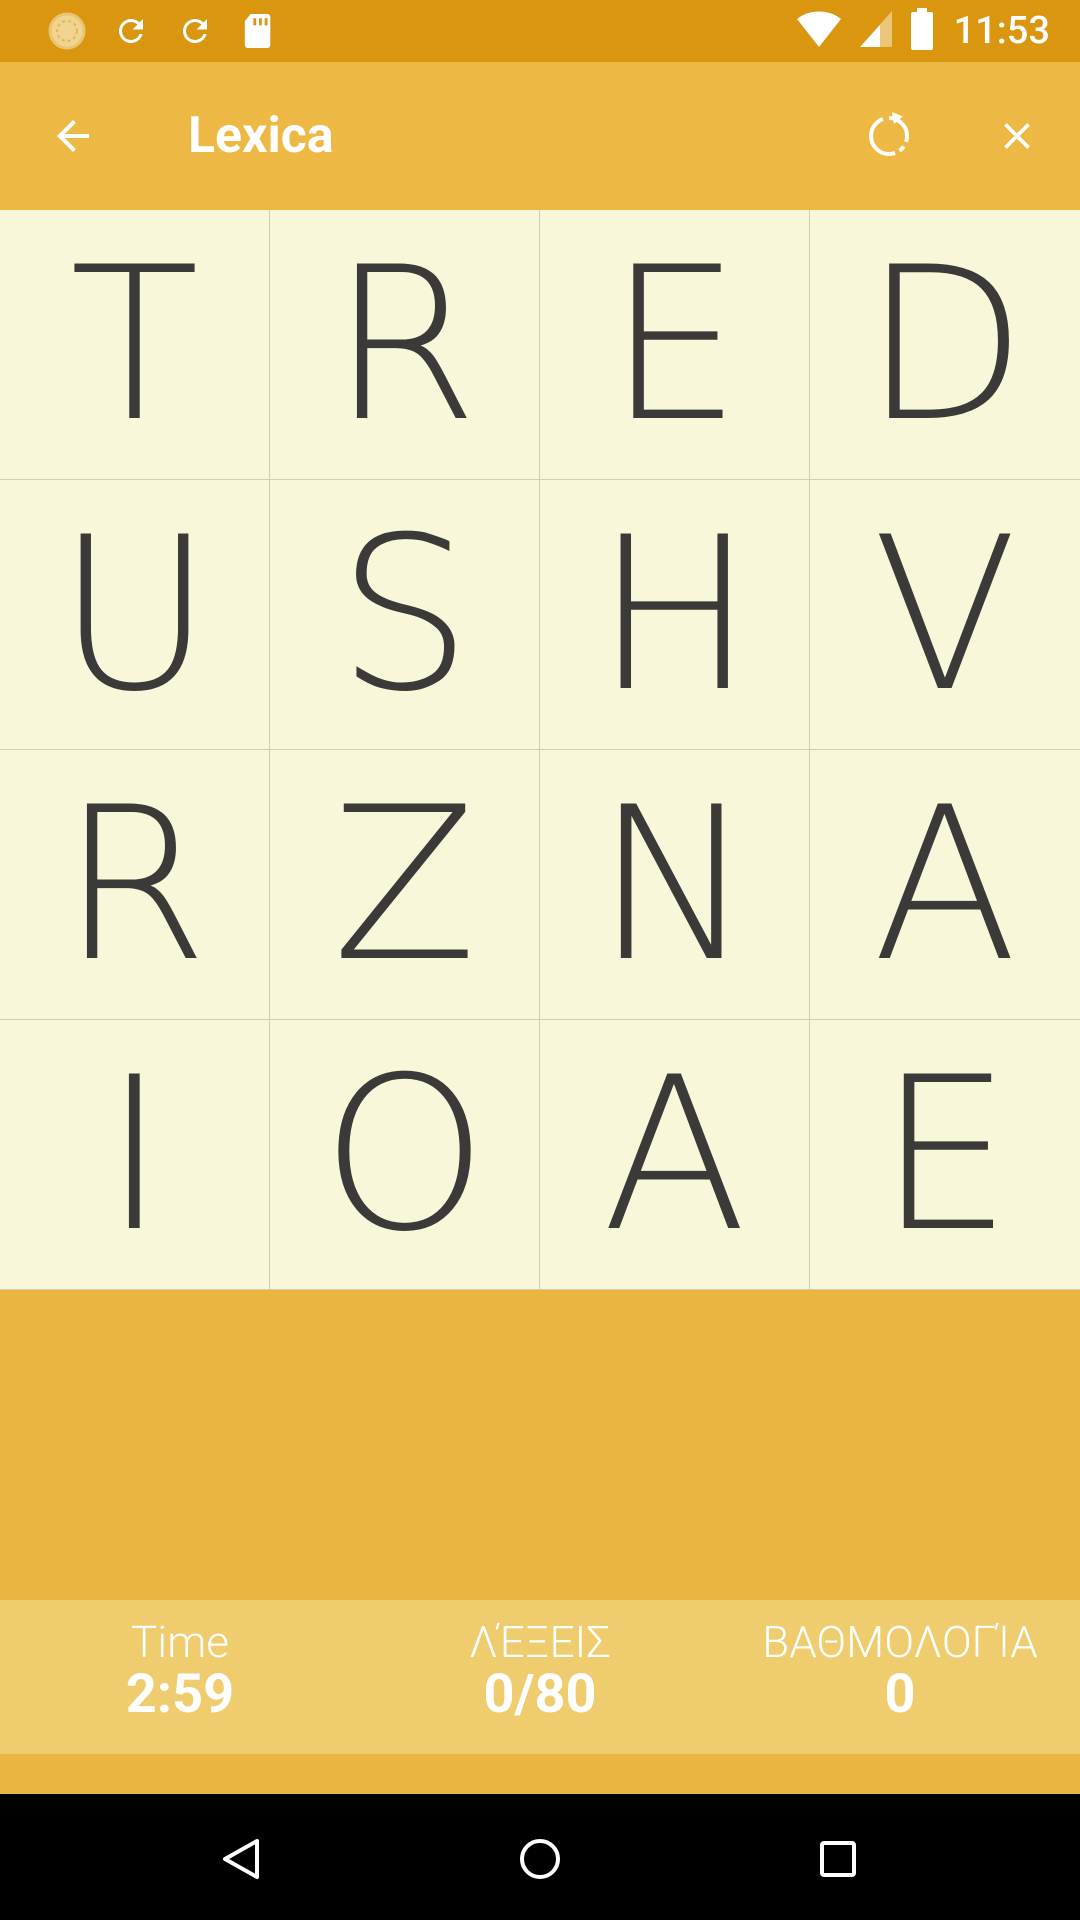 The height and width of the screenshot is (1920, 1080). I want to click on app-bar: Lexica, so click(540, 136).